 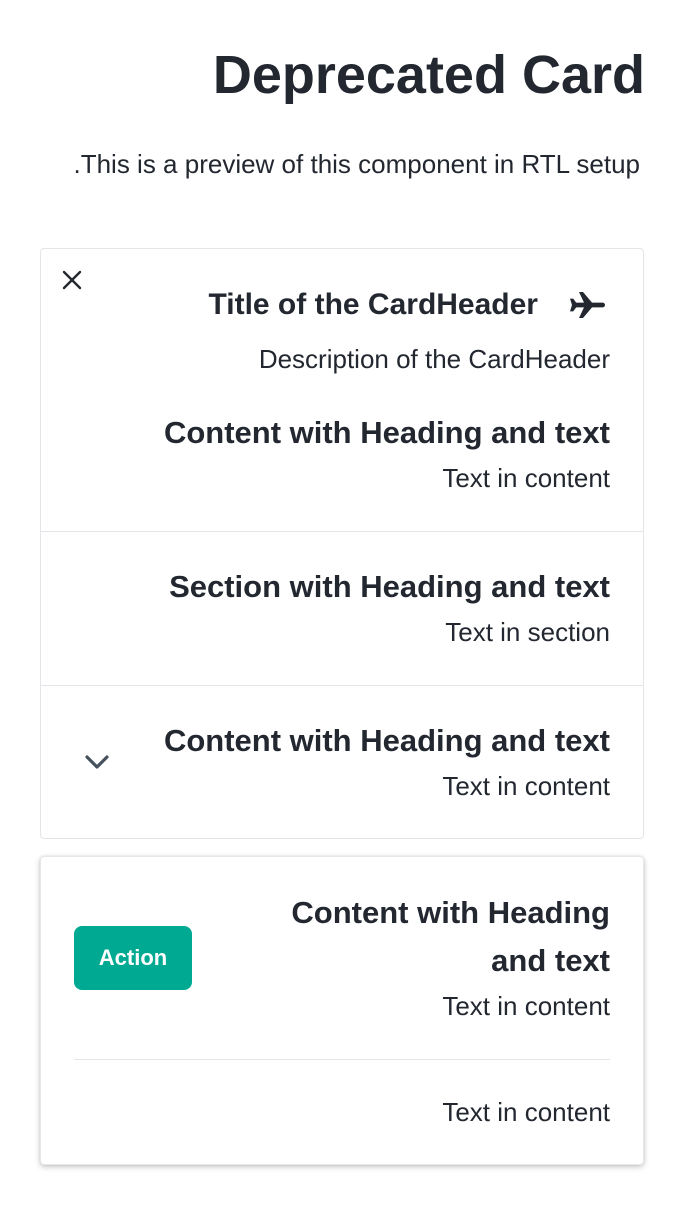 I want to click on close-icon, so click(x=72, y=280).